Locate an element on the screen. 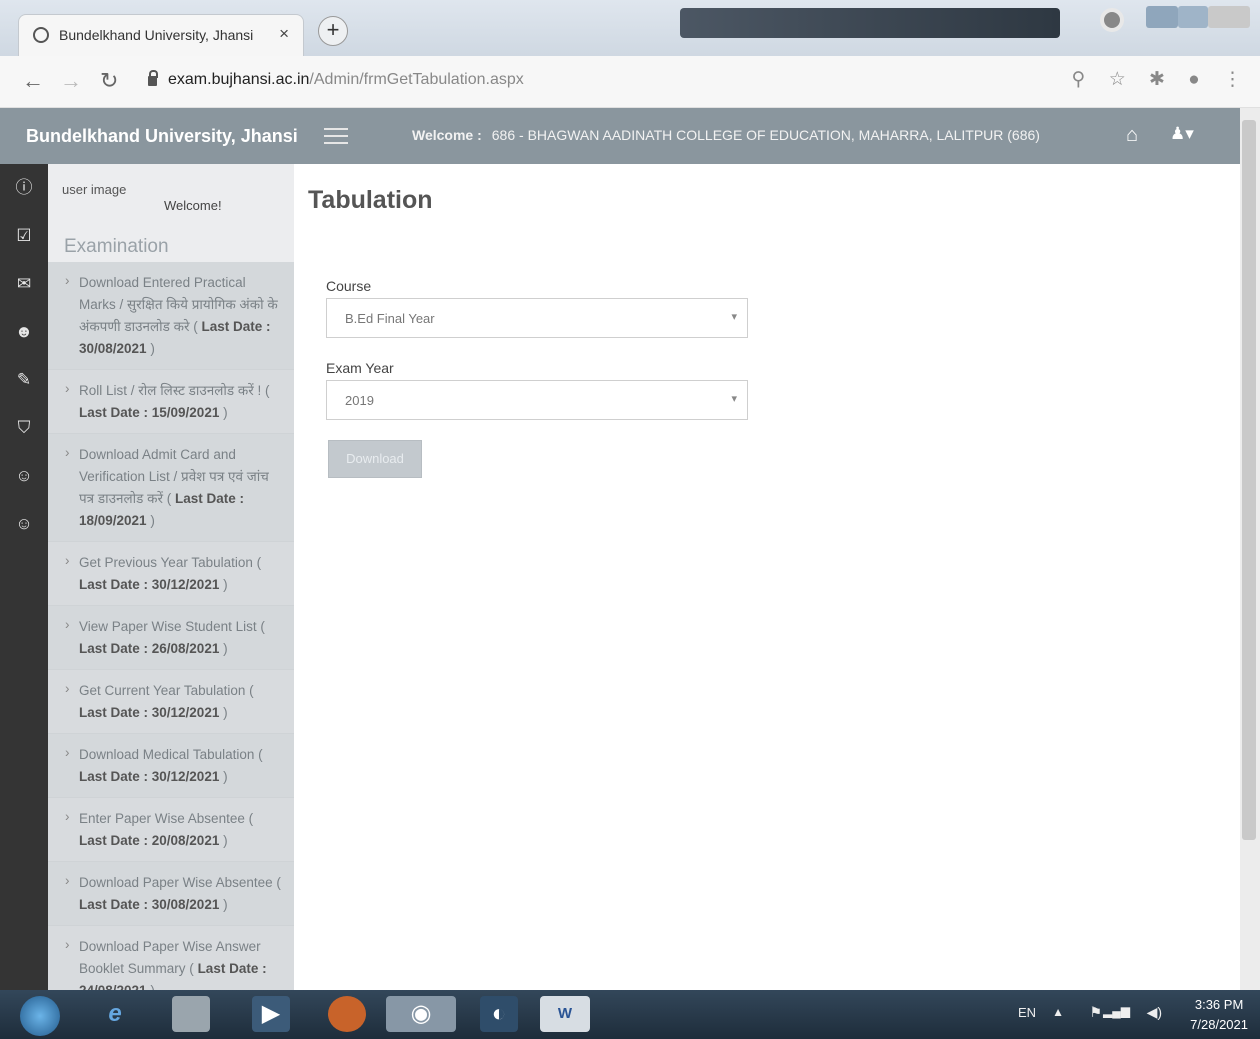  sidebar-welcome: Welcome! is located at coordinates (193, 205).